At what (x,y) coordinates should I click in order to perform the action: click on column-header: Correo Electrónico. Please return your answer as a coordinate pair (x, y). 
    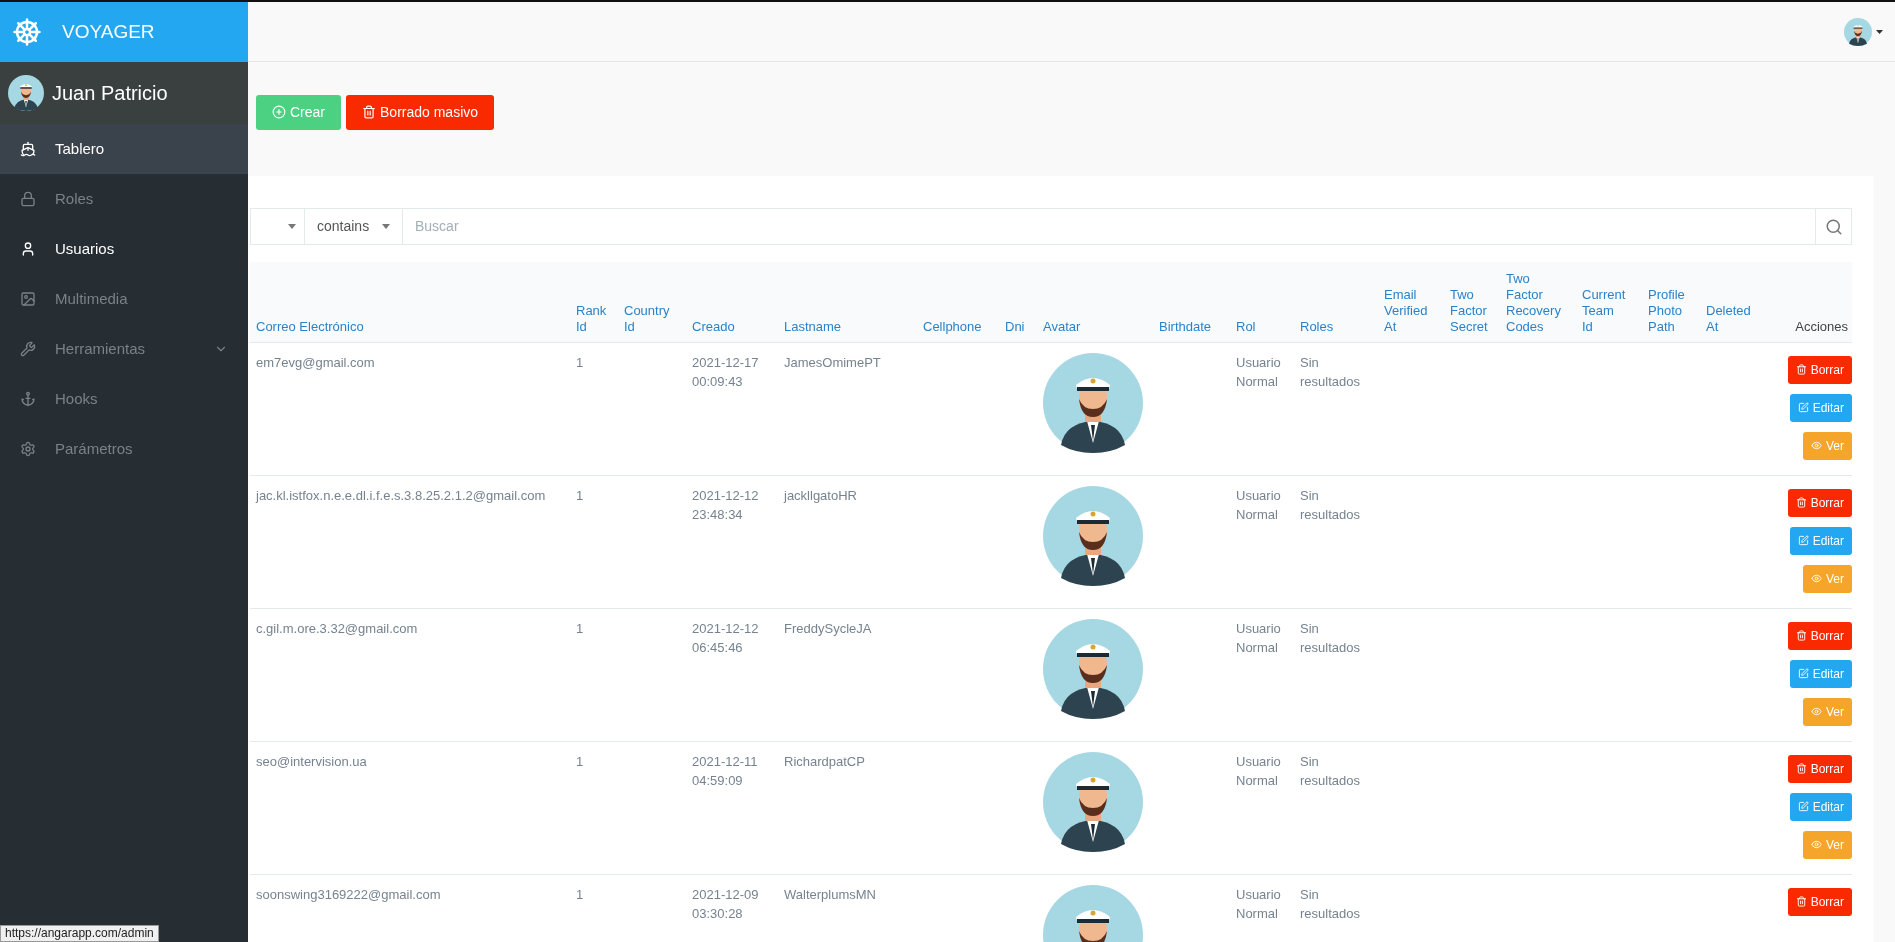
    Looking at the image, I should click on (413, 326).